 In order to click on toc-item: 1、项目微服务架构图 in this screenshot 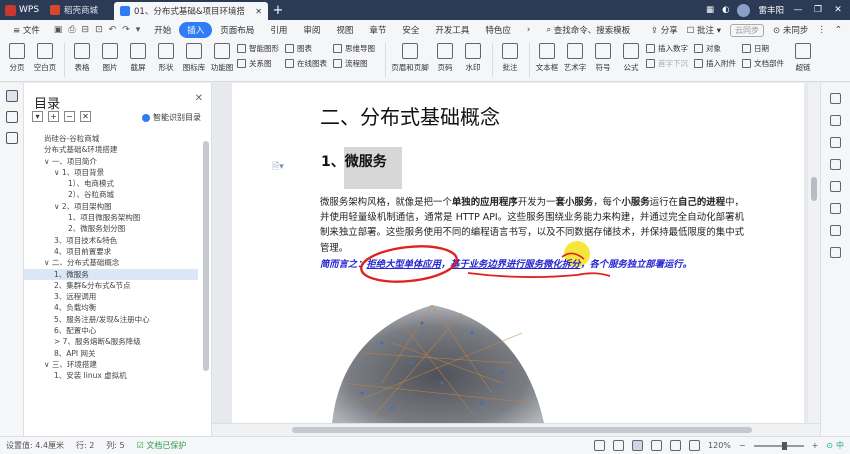, I will do `click(111, 217)`.